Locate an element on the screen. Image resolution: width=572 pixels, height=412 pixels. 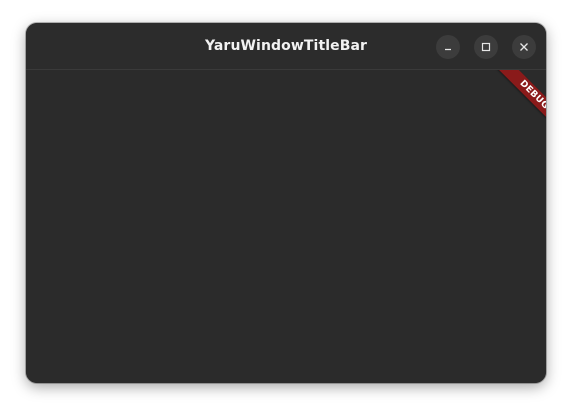
maximize-icon is located at coordinates (486, 47).